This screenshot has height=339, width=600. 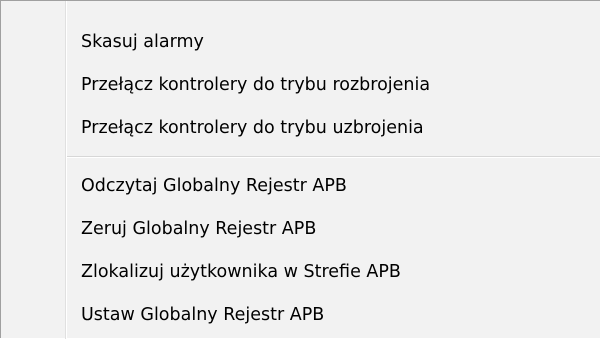 I want to click on menu-item-set-global-apb-register: Ustaw Globalny Rejestr APB, so click(x=300, y=315).